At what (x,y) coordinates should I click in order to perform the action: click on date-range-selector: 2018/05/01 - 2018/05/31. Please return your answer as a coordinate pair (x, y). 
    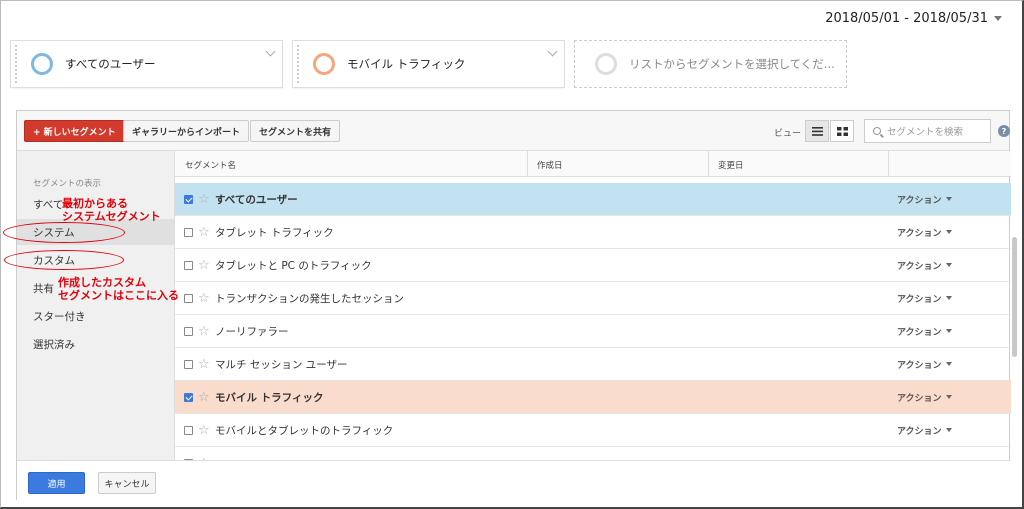
    Looking at the image, I should click on (913, 18).